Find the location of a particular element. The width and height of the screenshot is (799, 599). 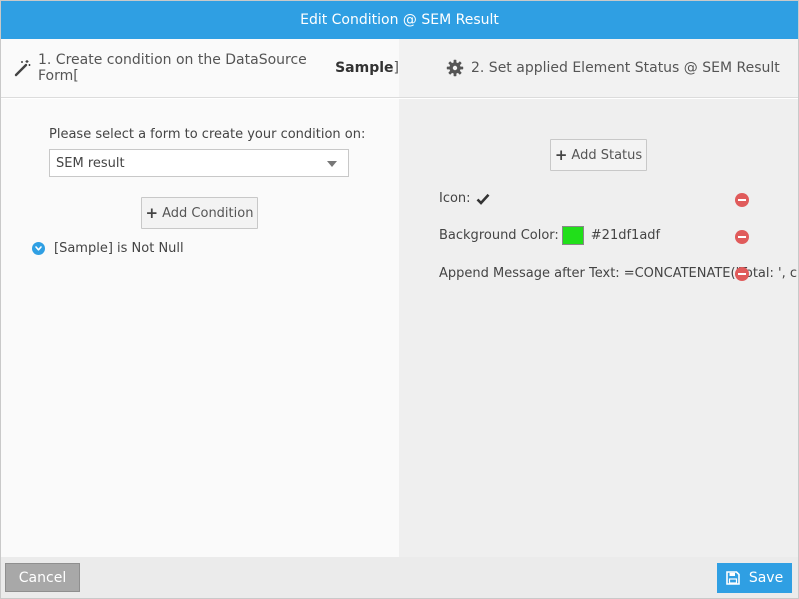

condition-item: [Sample] is Not Null is located at coordinates (108, 248).